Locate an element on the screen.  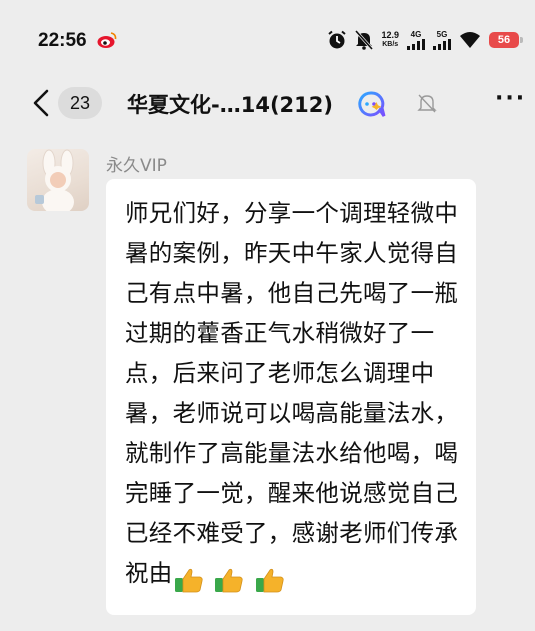
mute-bell-icon is located at coordinates (364, 40).